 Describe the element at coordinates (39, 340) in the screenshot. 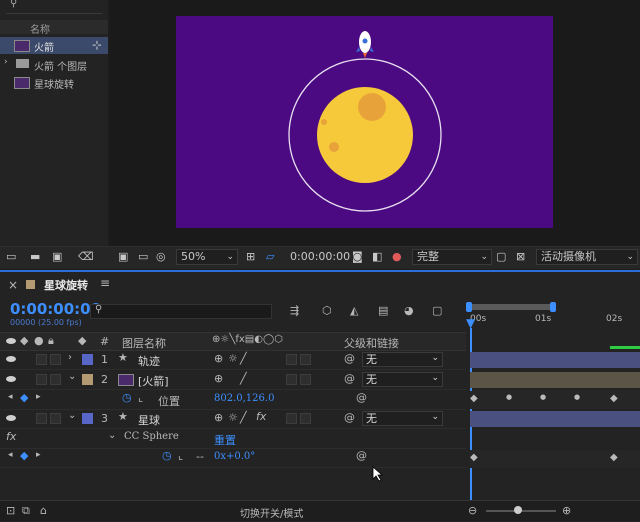

I see `solo-icon: ●` at that location.